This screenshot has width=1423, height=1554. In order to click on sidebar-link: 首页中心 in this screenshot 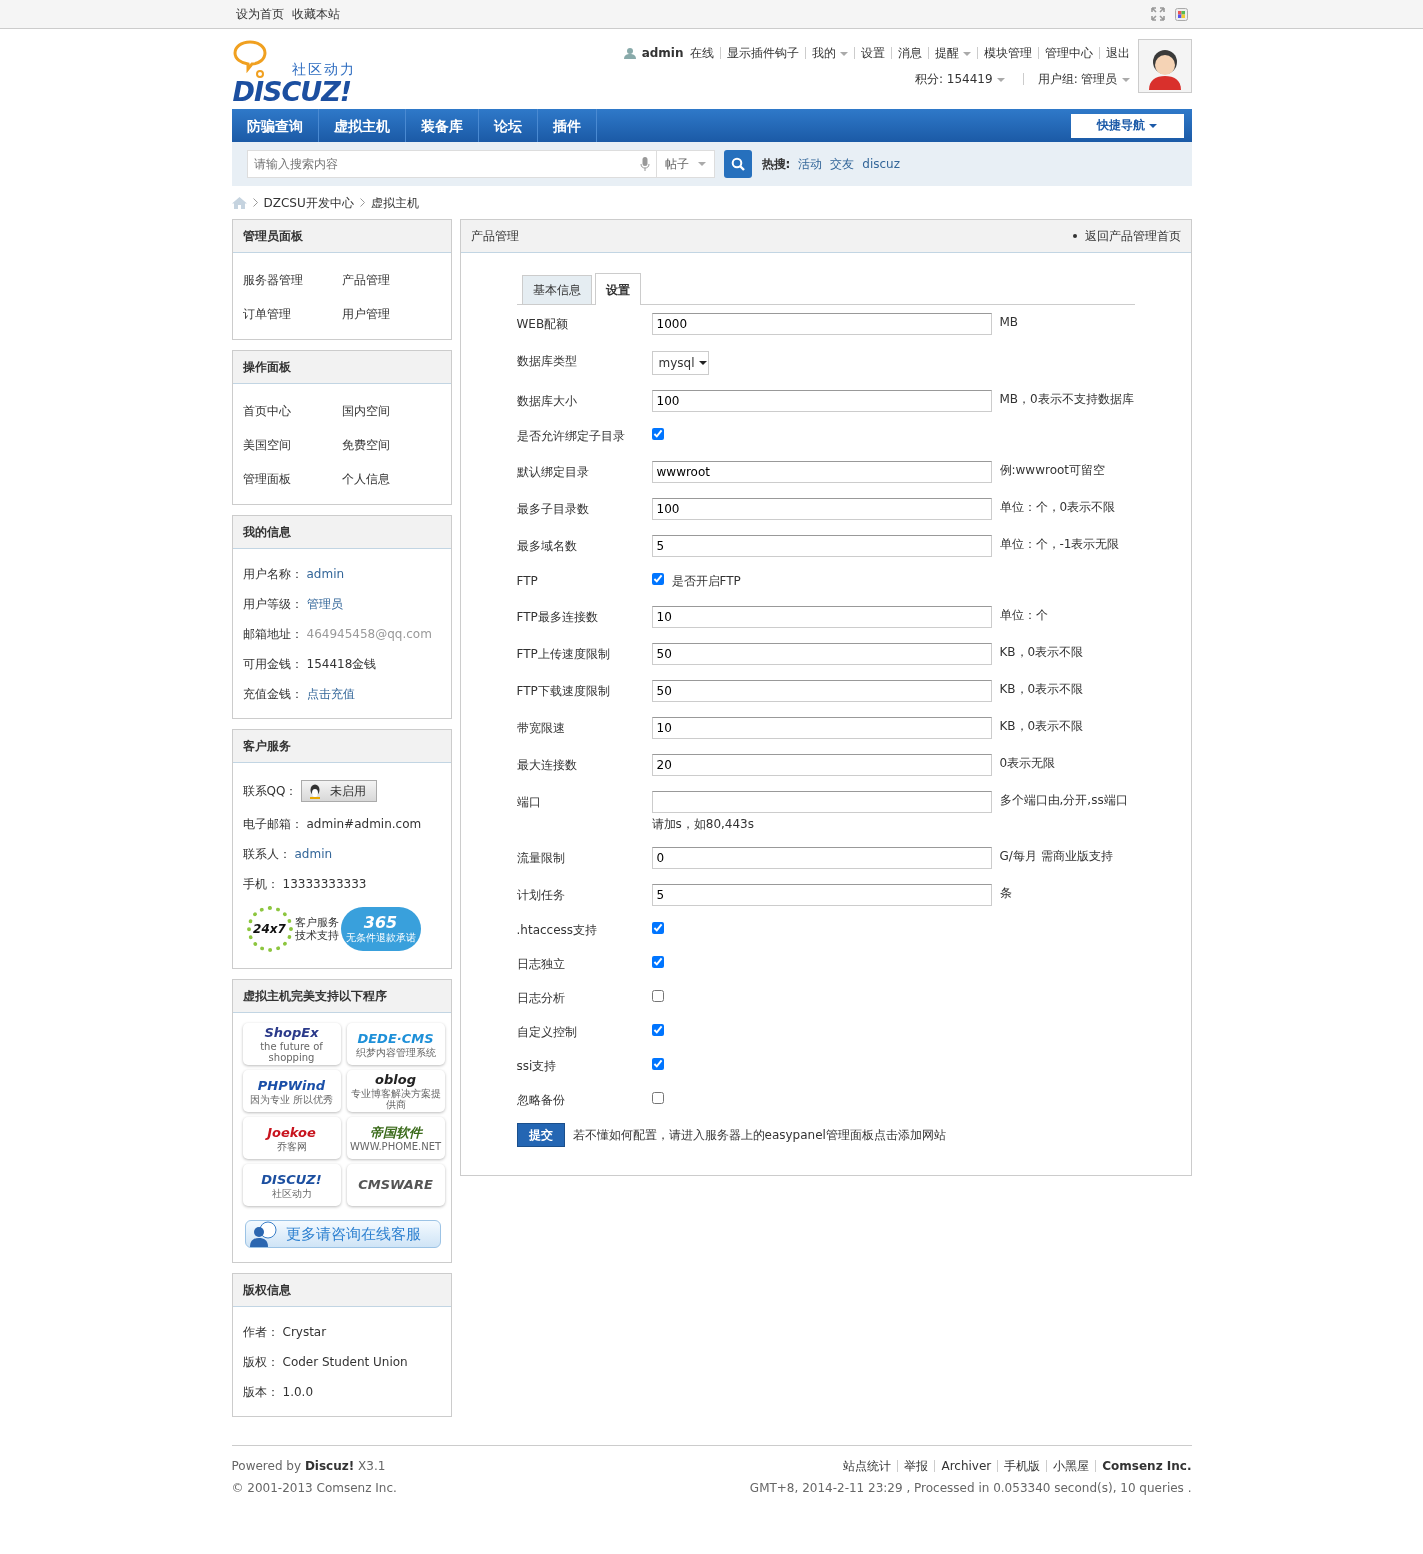, I will do `click(292, 411)`.